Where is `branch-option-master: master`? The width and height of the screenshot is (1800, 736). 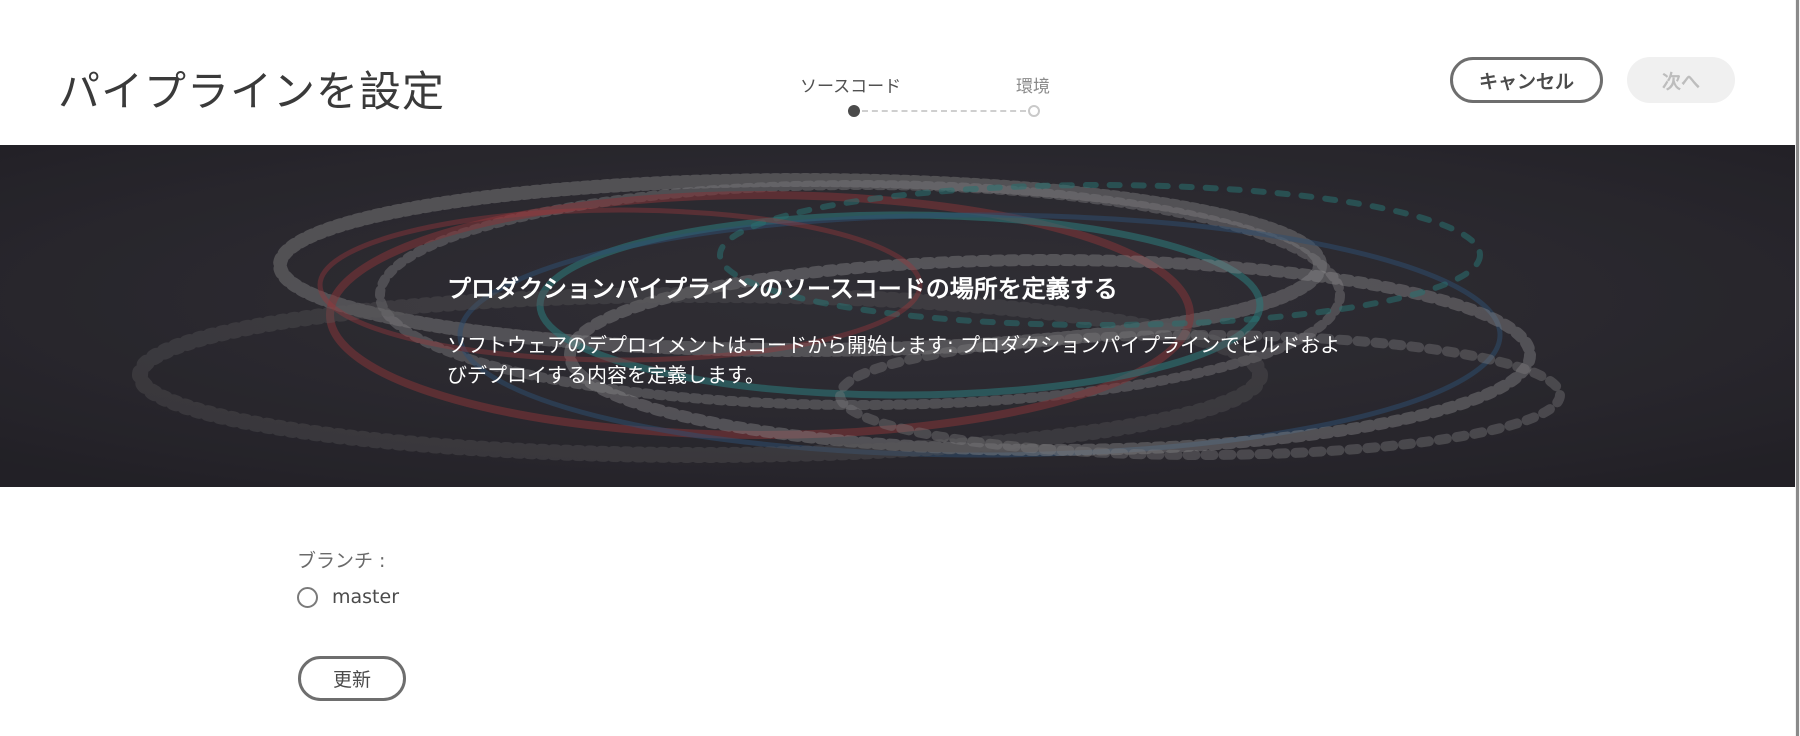 branch-option-master: master is located at coordinates (348, 597).